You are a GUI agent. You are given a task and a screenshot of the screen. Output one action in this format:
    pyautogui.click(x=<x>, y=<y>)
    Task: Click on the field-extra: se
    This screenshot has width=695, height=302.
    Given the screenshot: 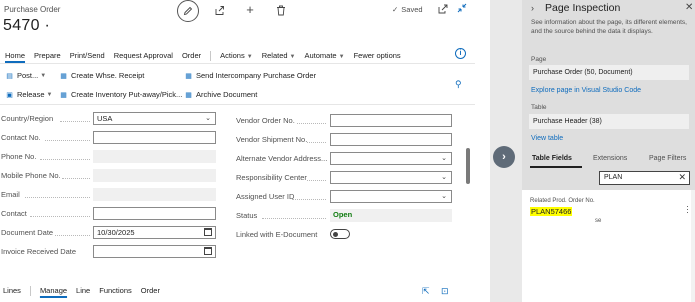 What is the action you would take?
    pyautogui.click(x=598, y=221)
    